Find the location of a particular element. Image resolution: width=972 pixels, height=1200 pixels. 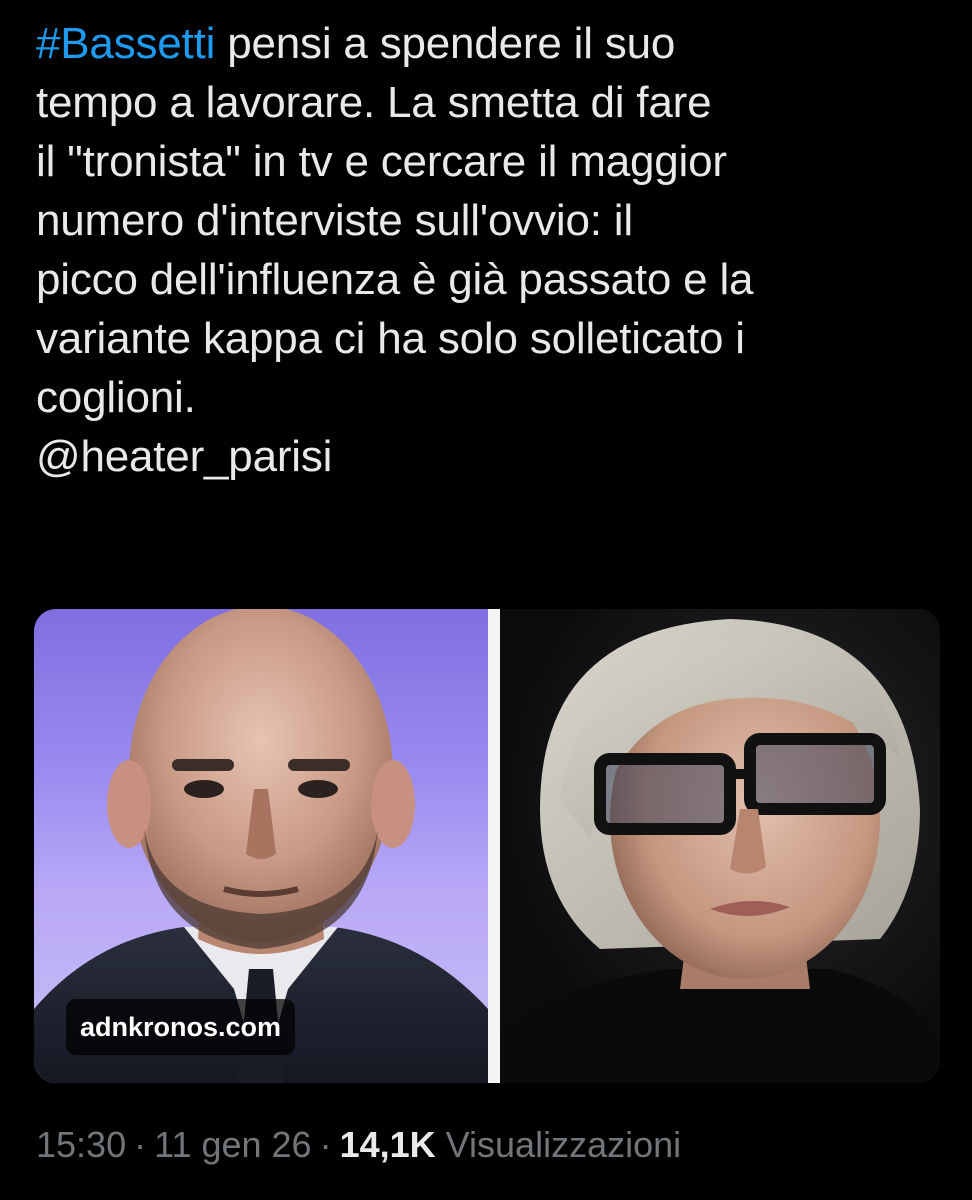

tweet-meta: 15:30 · 11 gen 26 · 14,1K Visualizzazioni is located at coordinates (358, 1145).